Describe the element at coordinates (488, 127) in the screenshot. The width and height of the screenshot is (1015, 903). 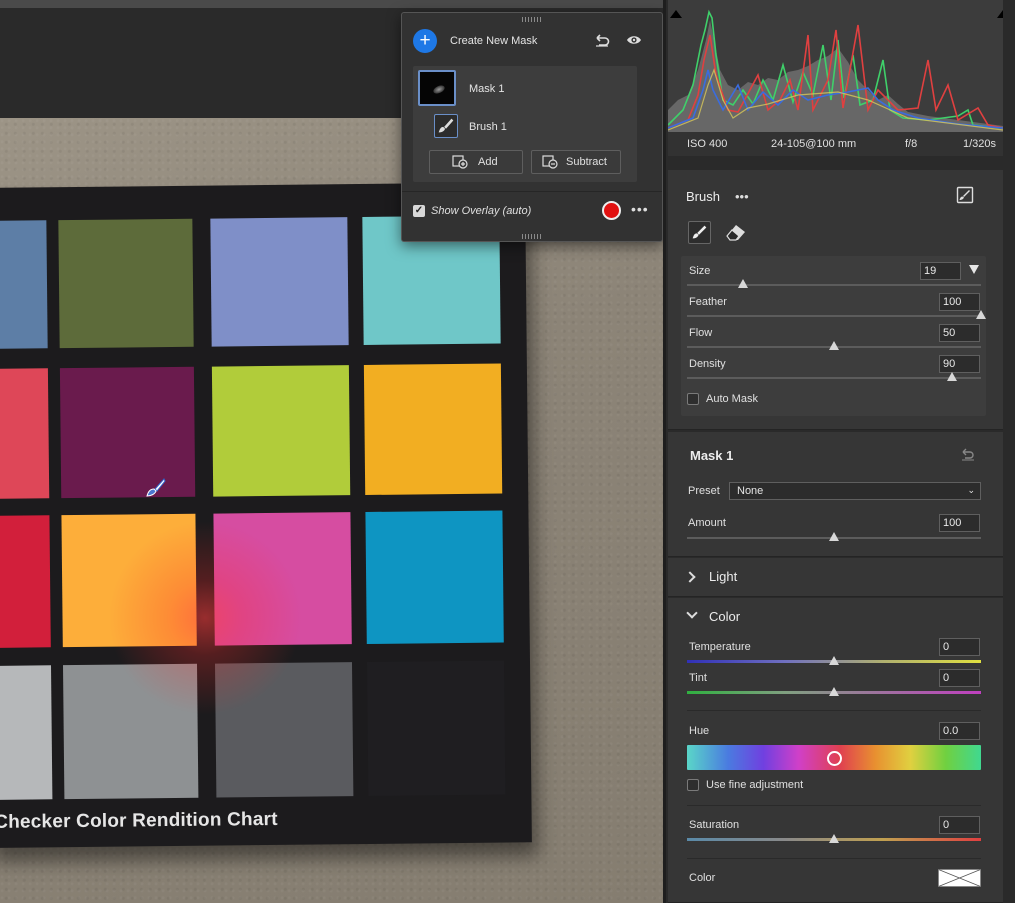
I see `brush-1-item: Brush 1` at that location.